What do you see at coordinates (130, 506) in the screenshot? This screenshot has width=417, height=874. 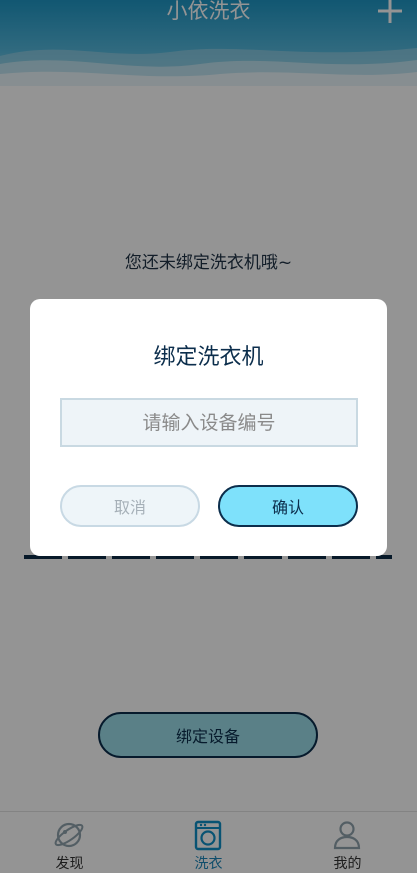 I see `cancel-button: 取消` at bounding box center [130, 506].